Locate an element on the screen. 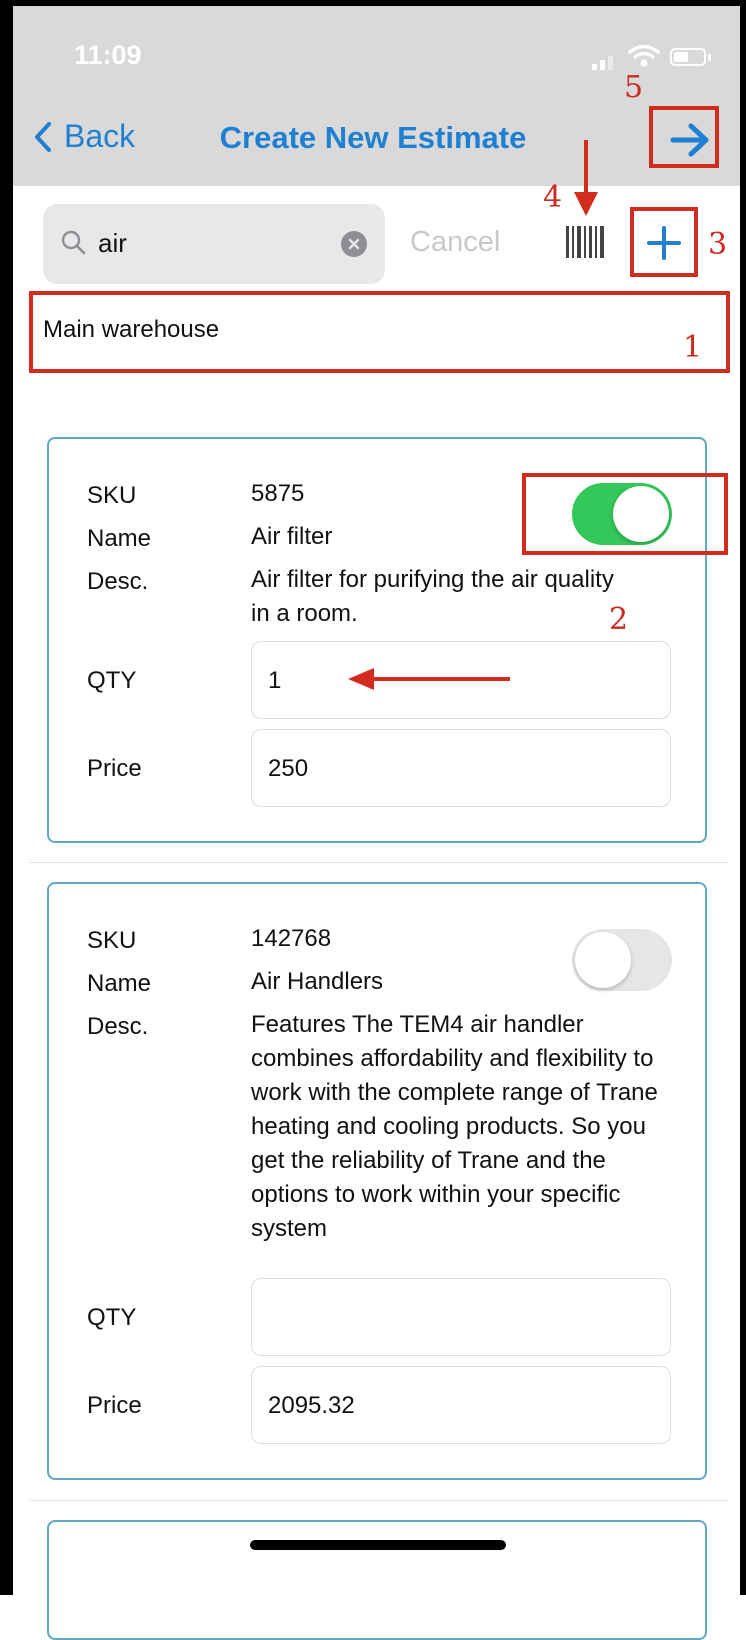  chevron-left-icon is located at coordinates (43, 136).